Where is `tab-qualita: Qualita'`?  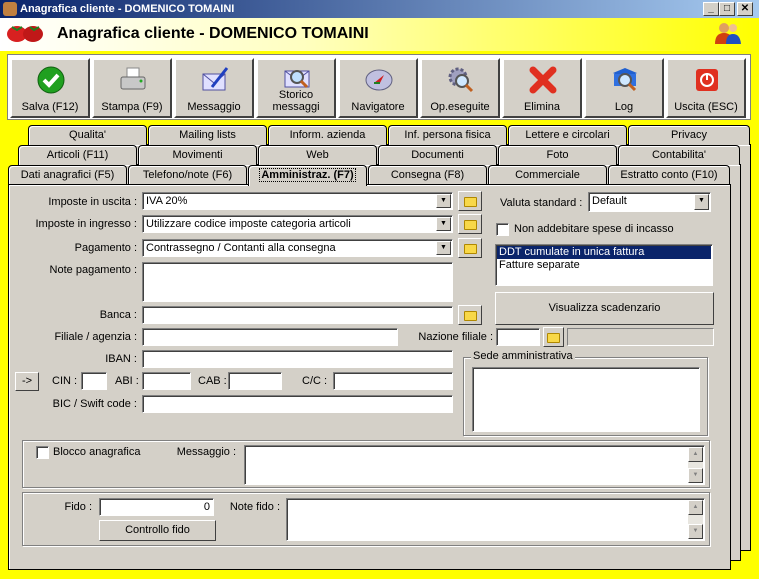
tab-qualita: Qualita' is located at coordinates (87, 135).